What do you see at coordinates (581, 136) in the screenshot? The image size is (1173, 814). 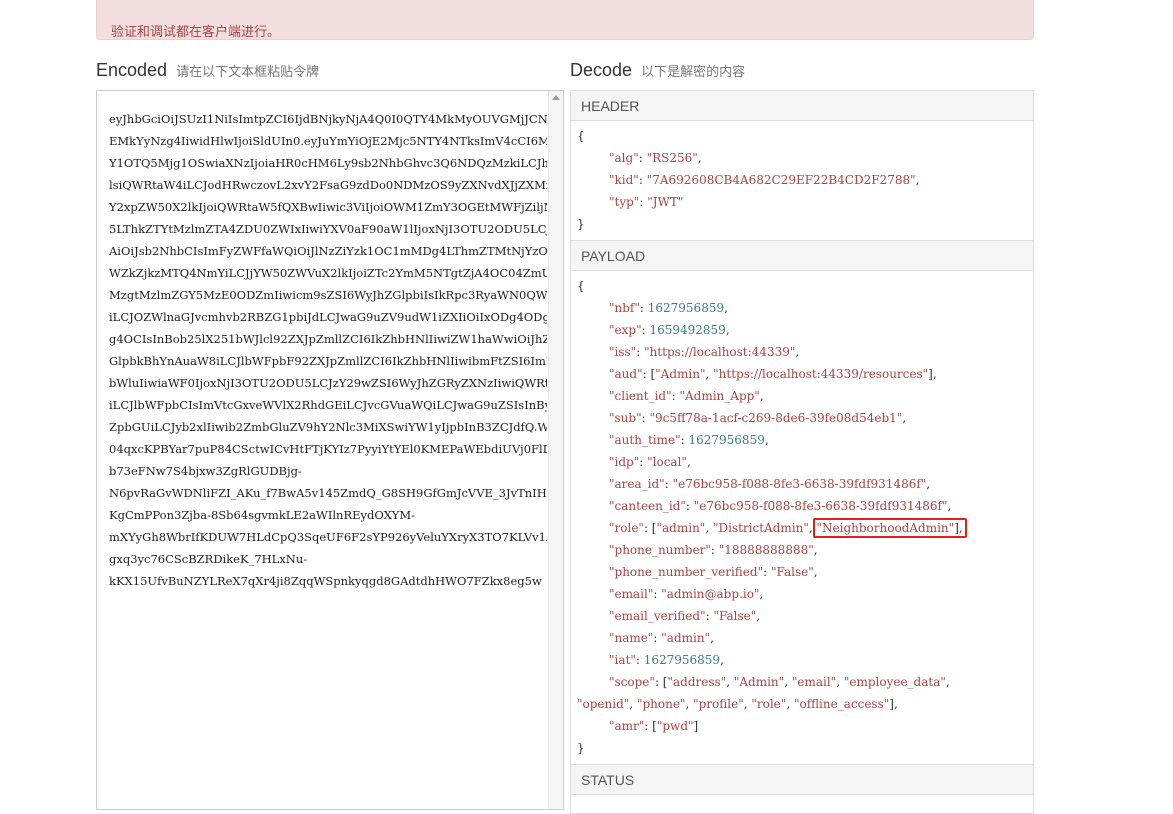 I see `header-open-brace: {` at bounding box center [581, 136].